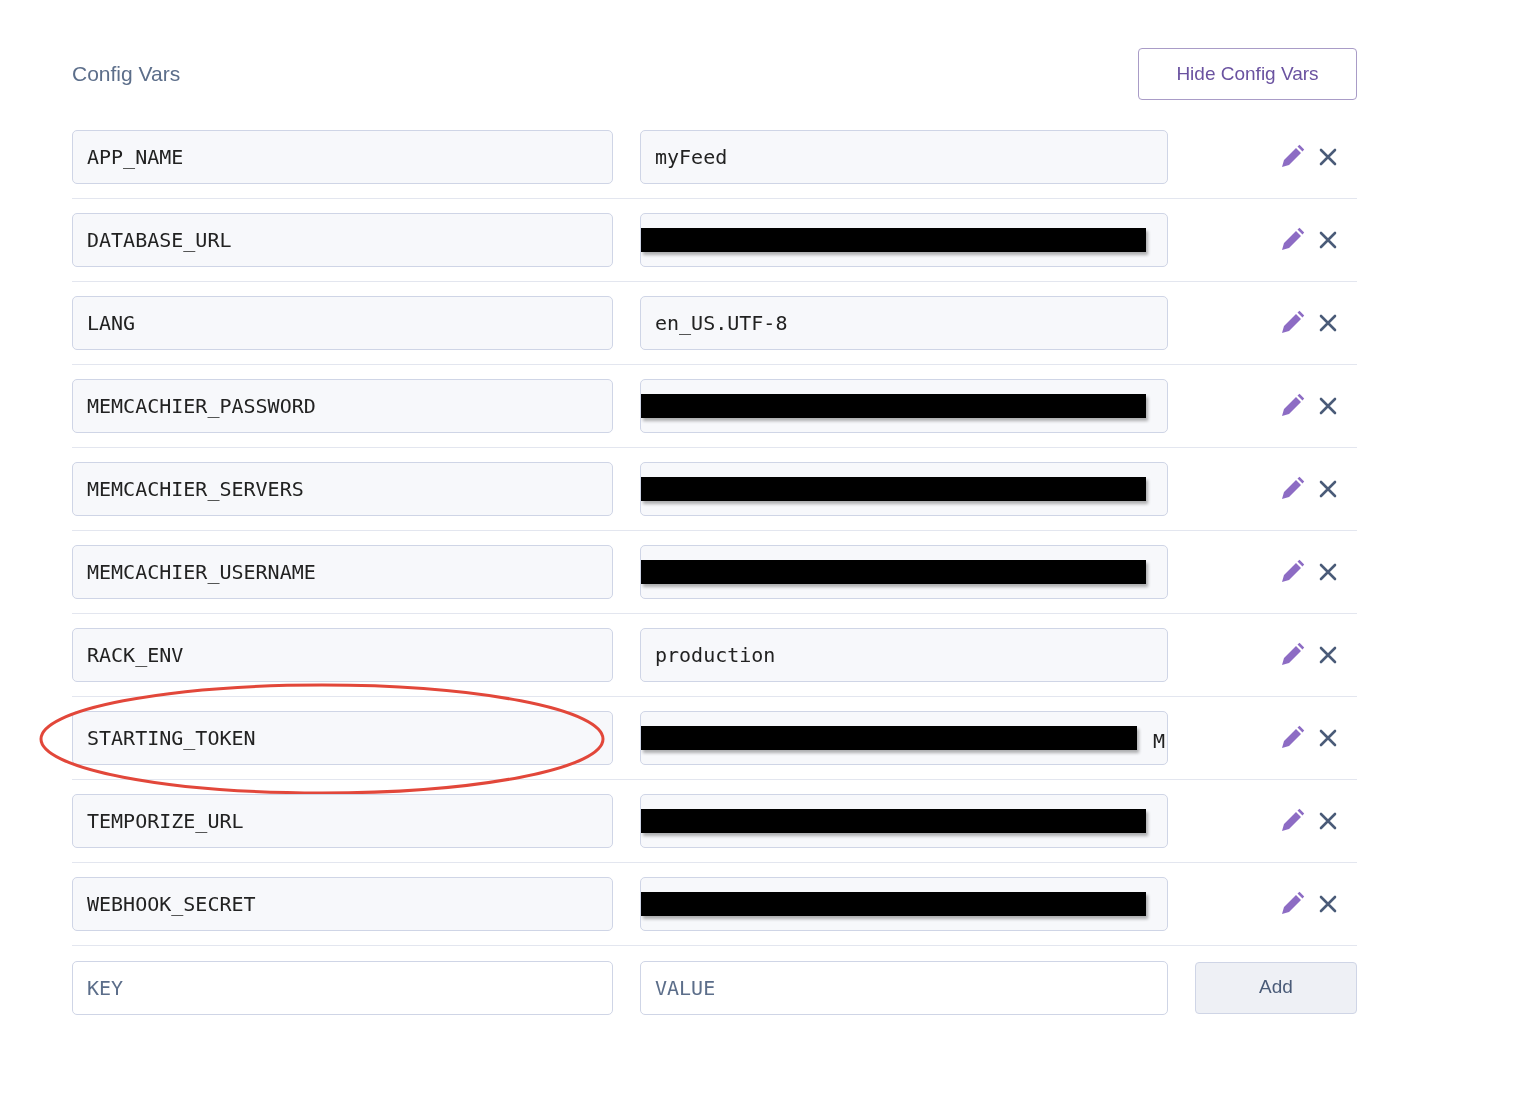 The image size is (1538, 1100). Describe the element at coordinates (342, 987) in the screenshot. I see `new-key-field: KEY` at that location.